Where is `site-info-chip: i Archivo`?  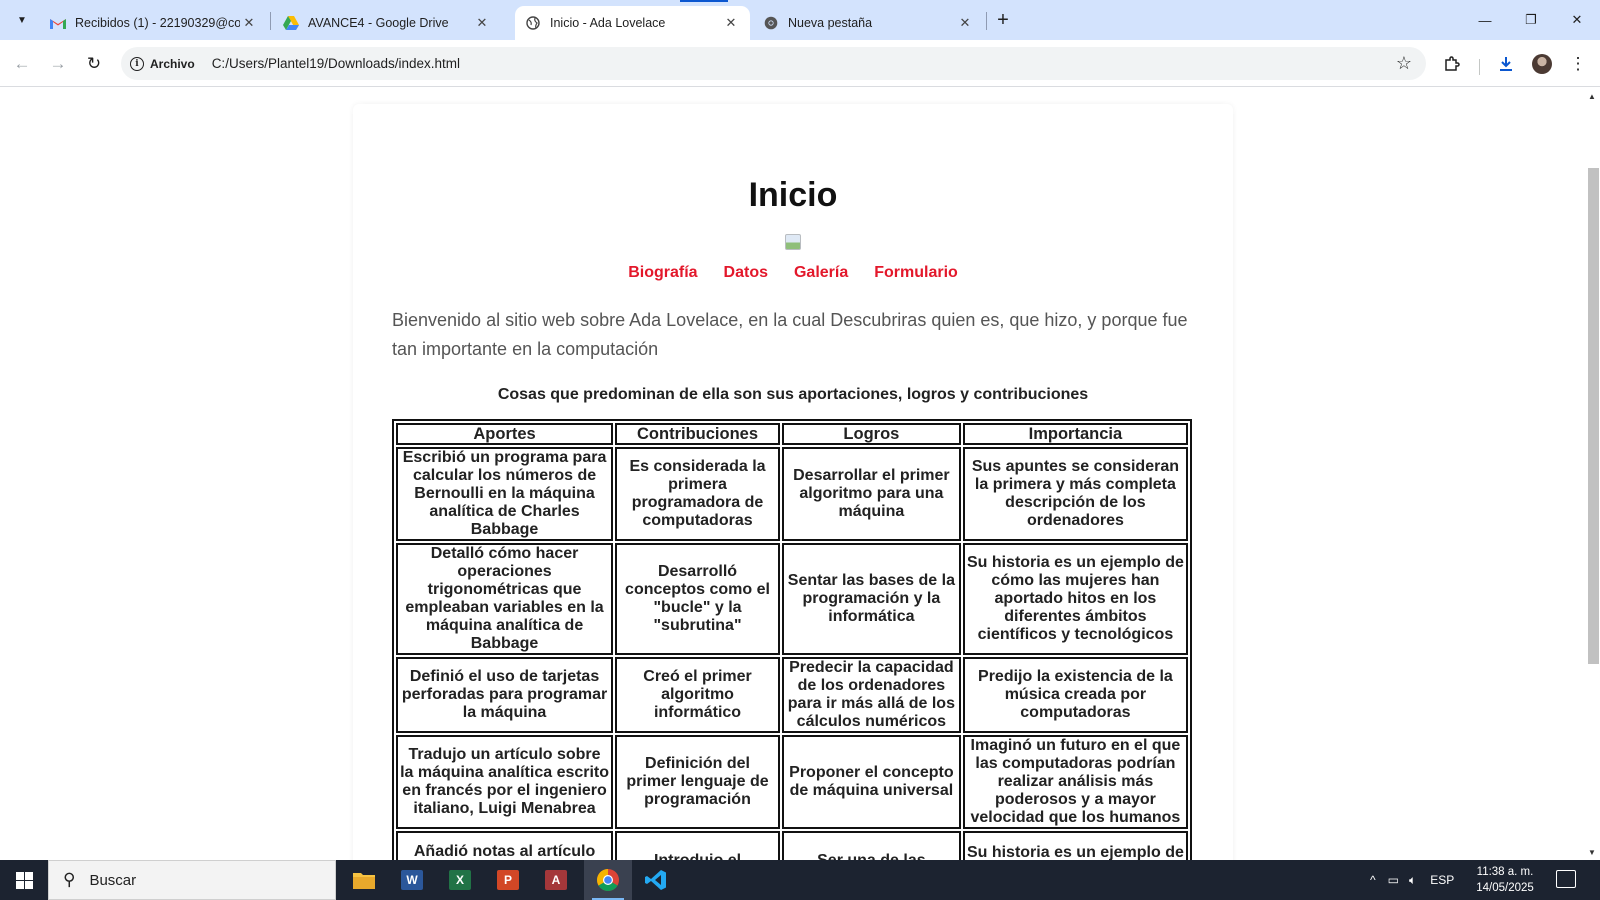
site-info-chip: i Archivo is located at coordinates (162, 63).